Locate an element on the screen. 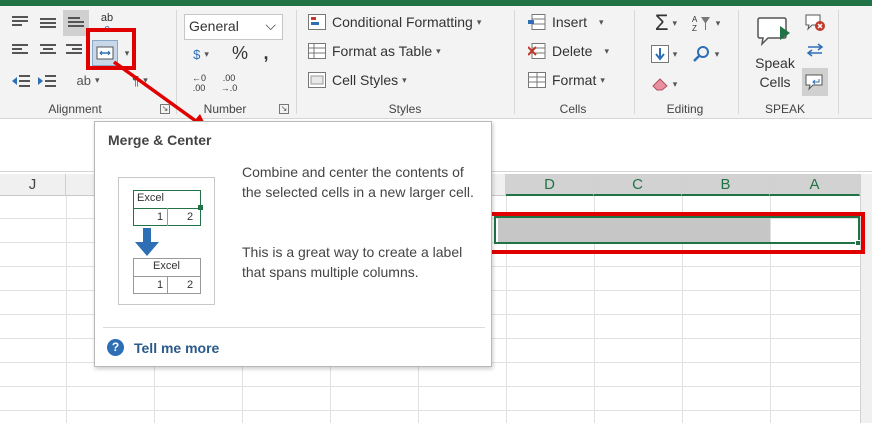 This screenshot has width=872, height=423. fill-down-icon is located at coordinates (659, 54).